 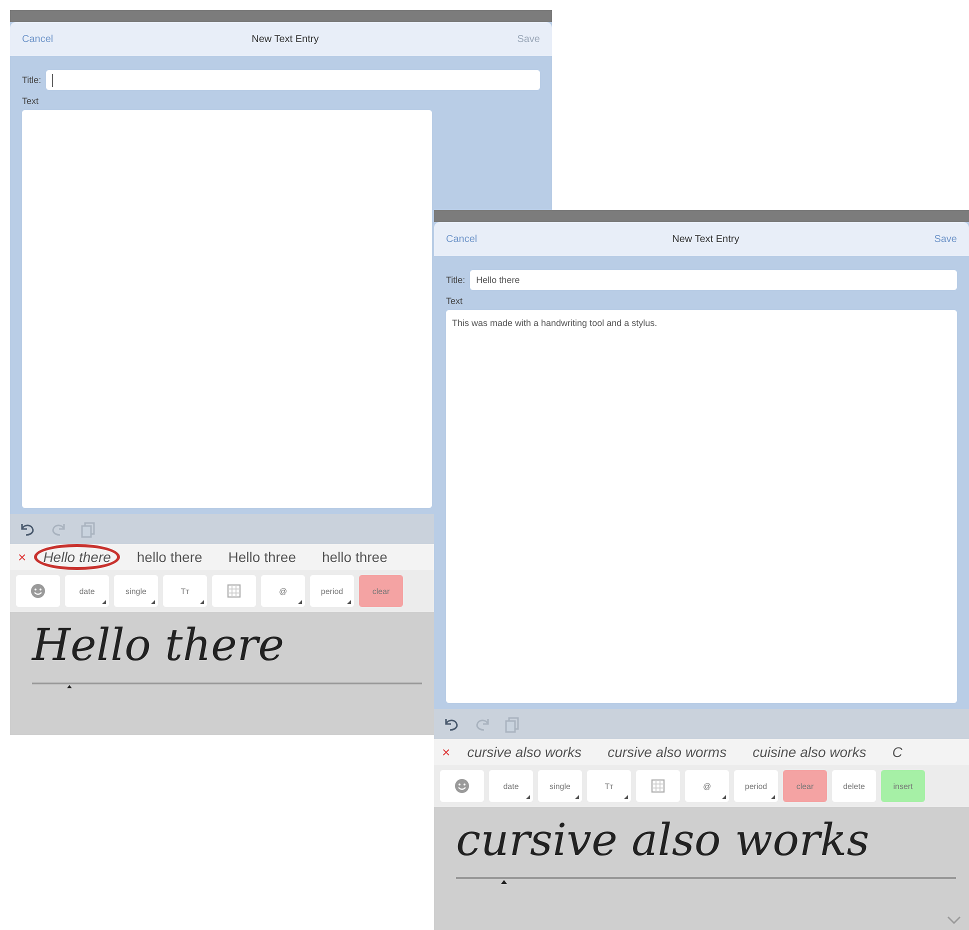 I want to click on title-field: Hello there, so click(x=713, y=280).